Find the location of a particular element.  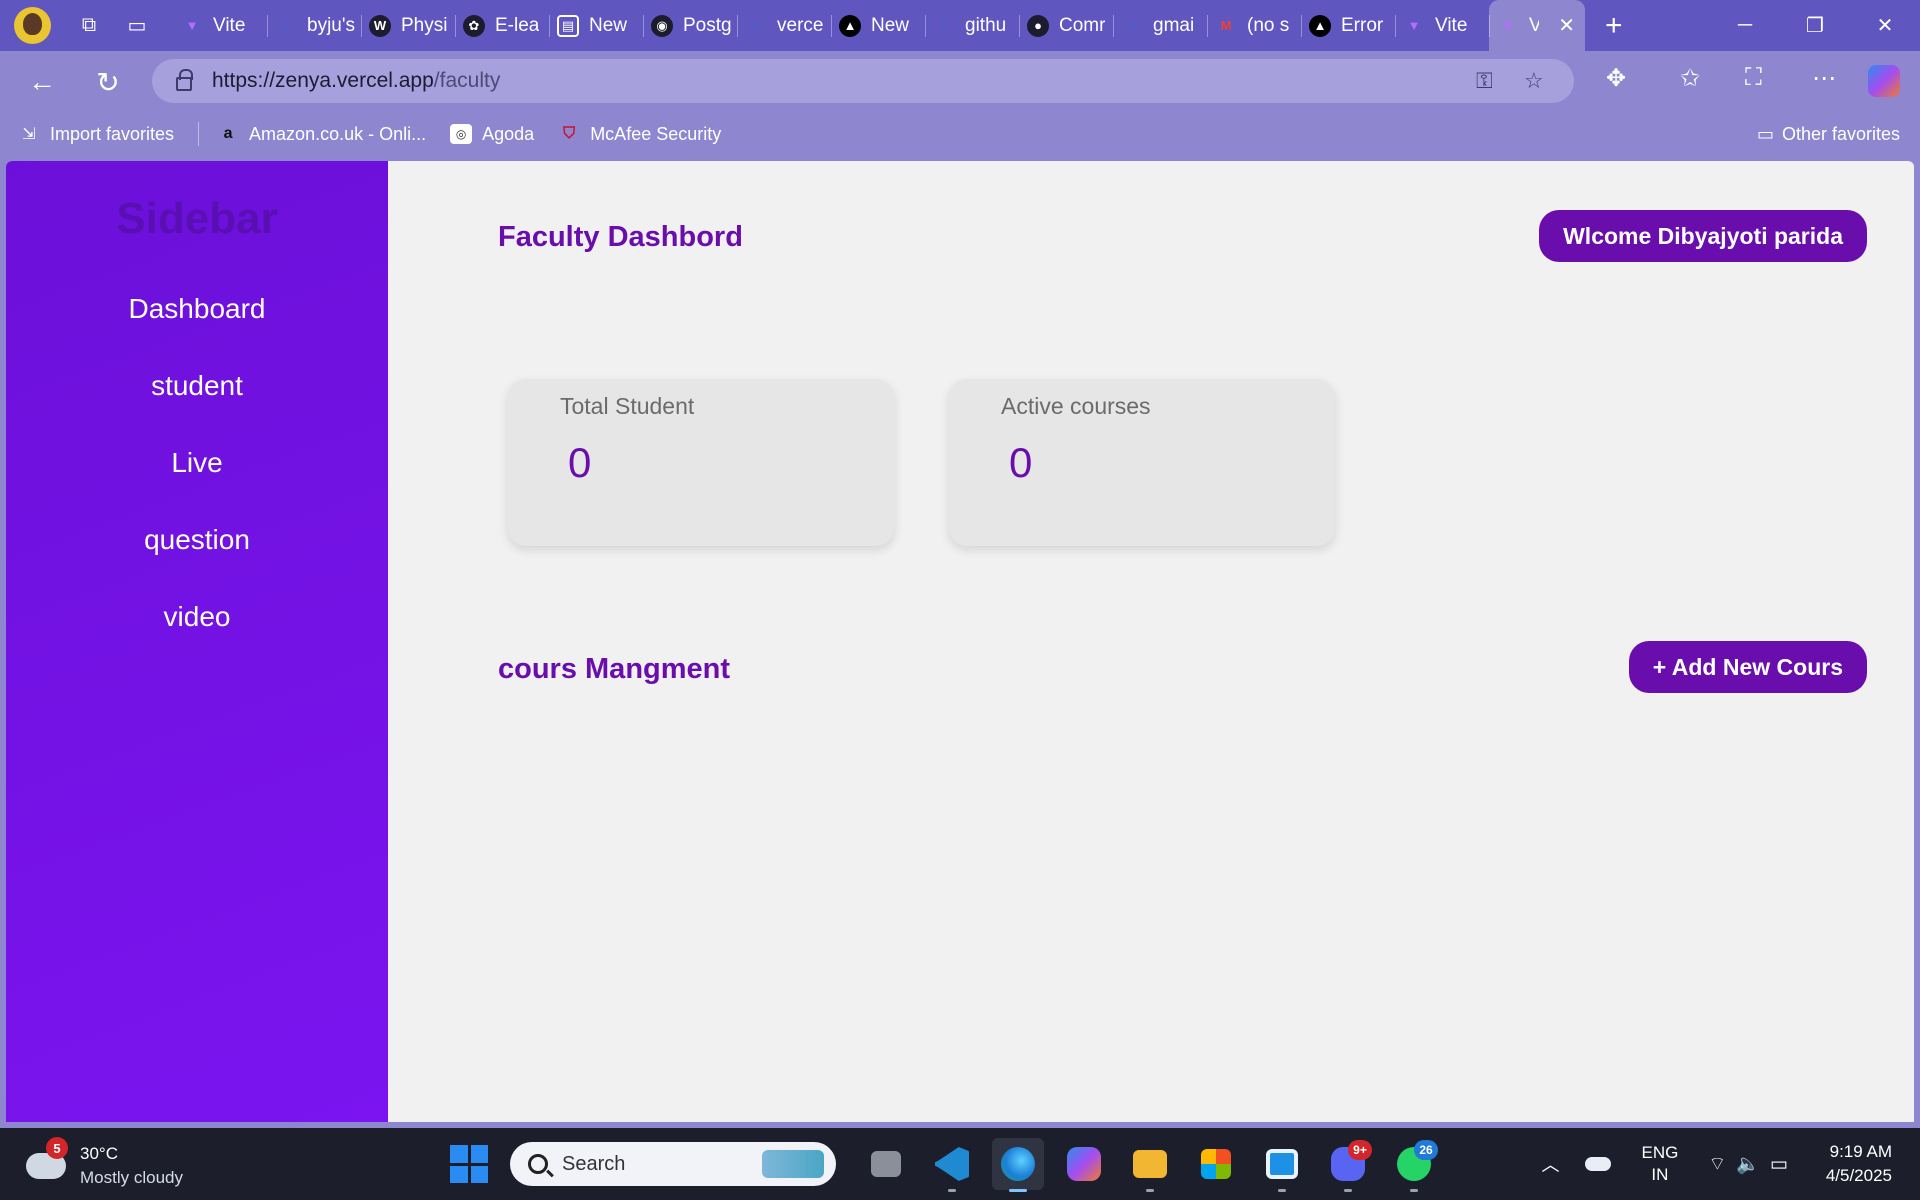

browser-tab: W Physi is located at coordinates (408, 25).